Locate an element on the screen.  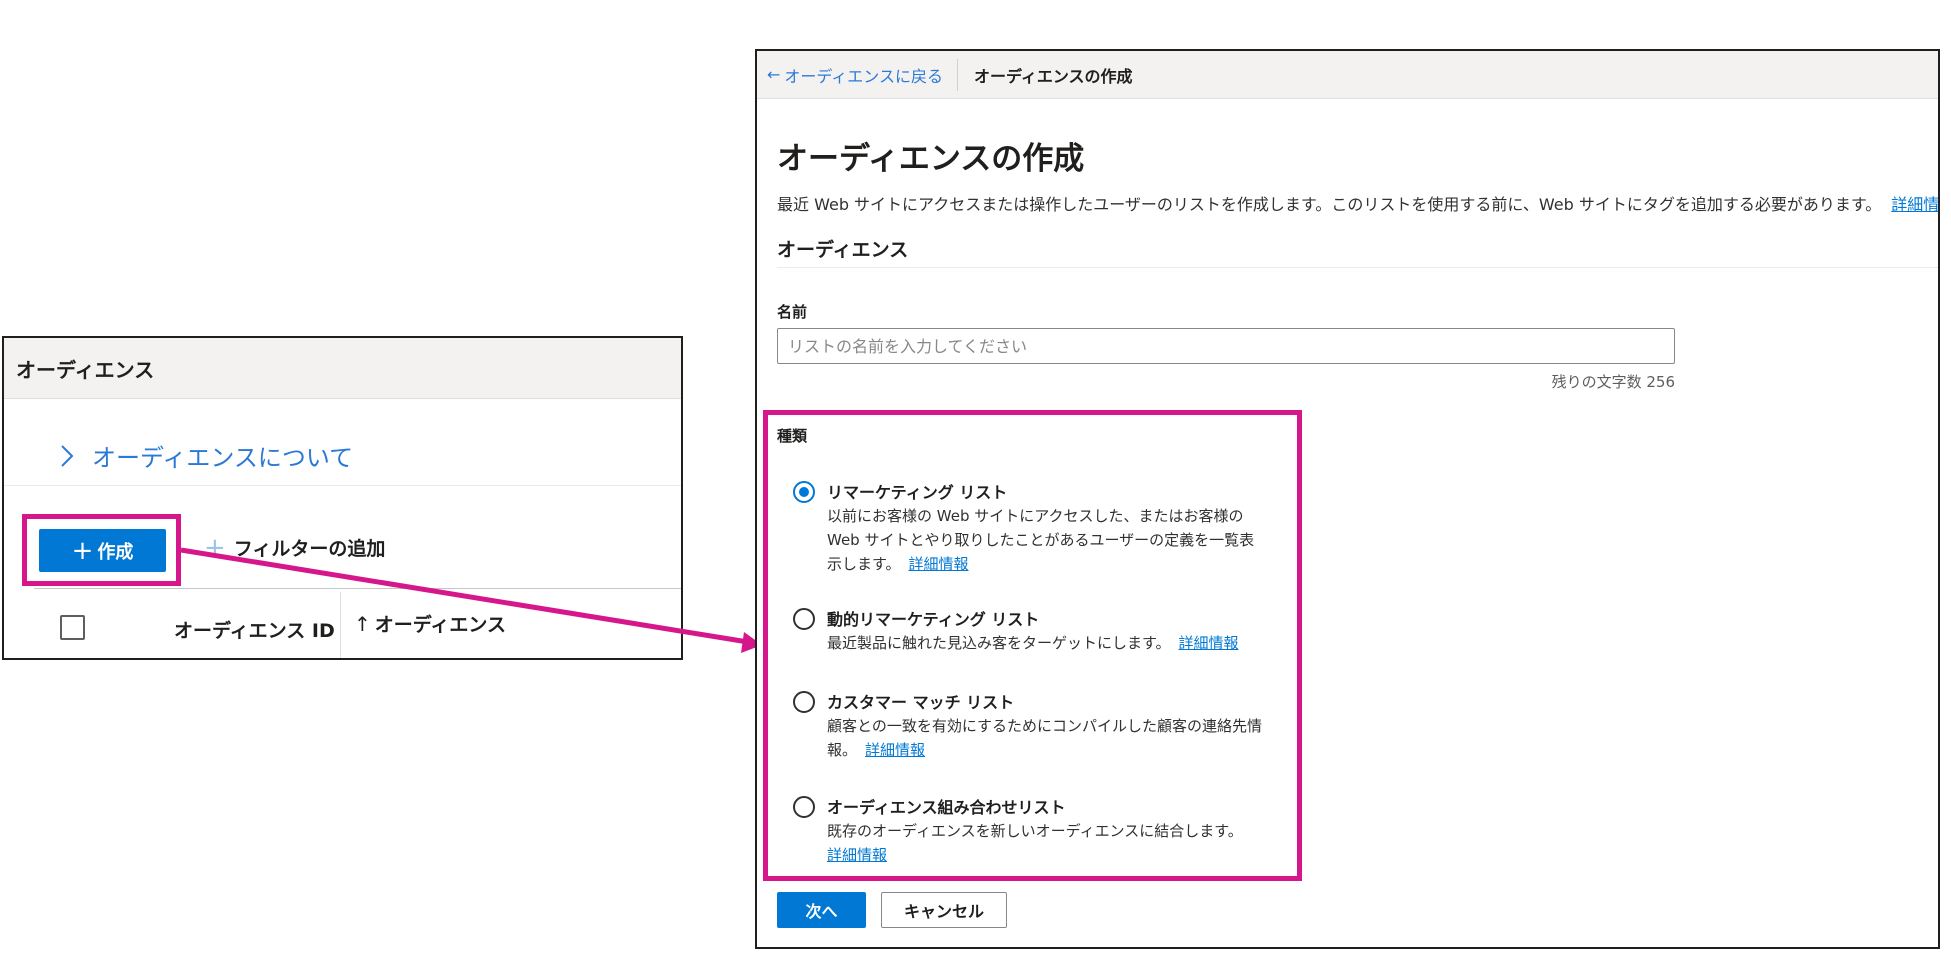
arrow-left-icon: ← is located at coordinates (774, 74).